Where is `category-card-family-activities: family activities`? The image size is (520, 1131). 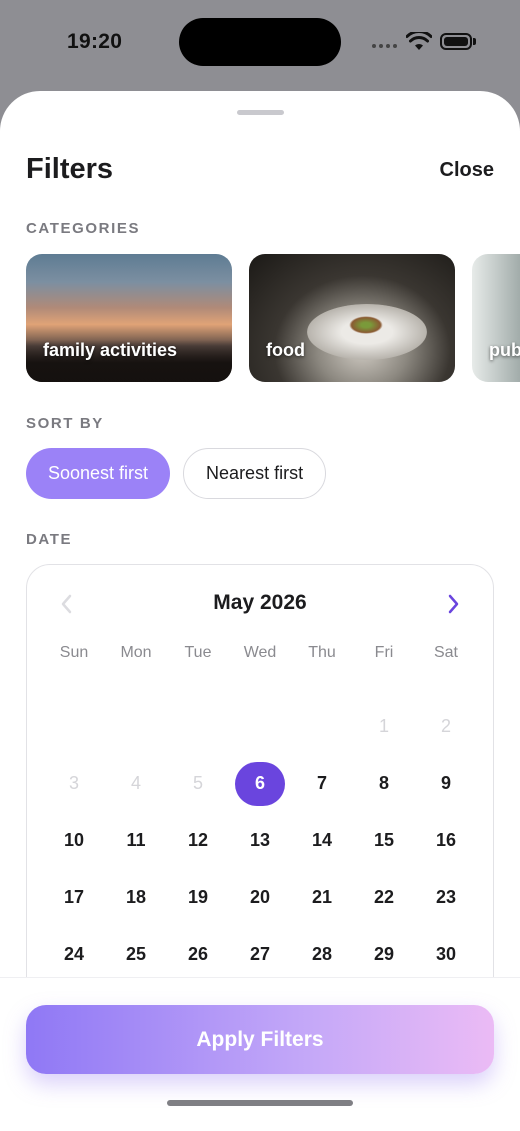
category-card-family-activities: family activities is located at coordinates (129, 318).